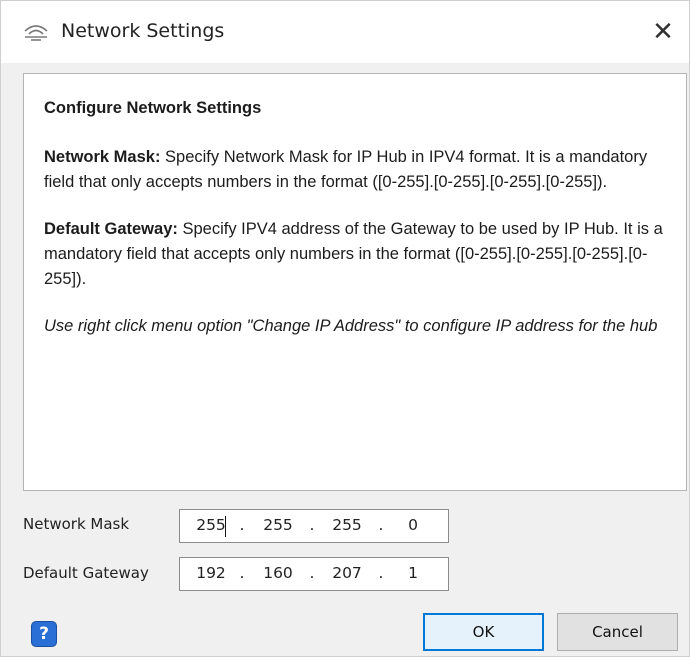  I want to click on window-title: Network Settings, so click(143, 31).